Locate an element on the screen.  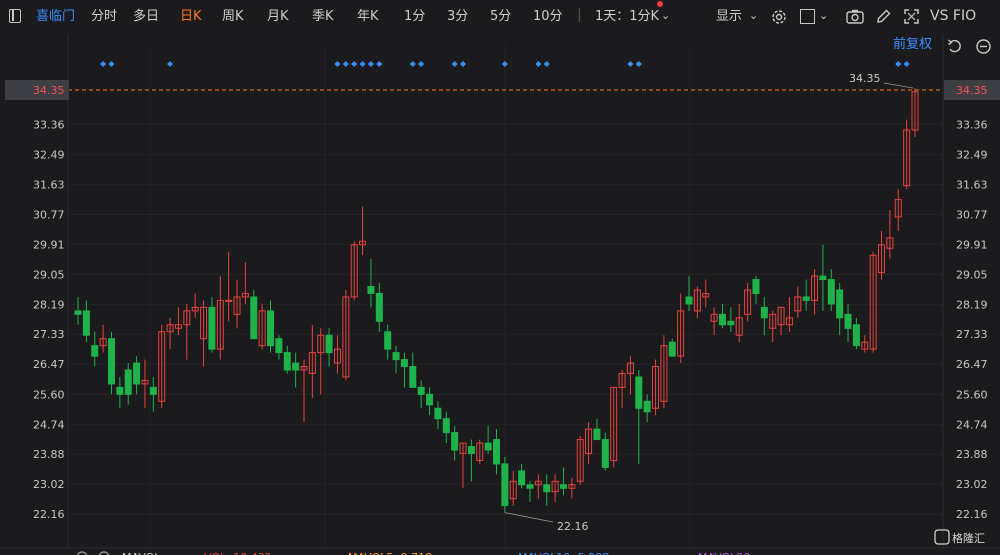
price-tick-left: 25.60 is located at coordinates (49, 394).